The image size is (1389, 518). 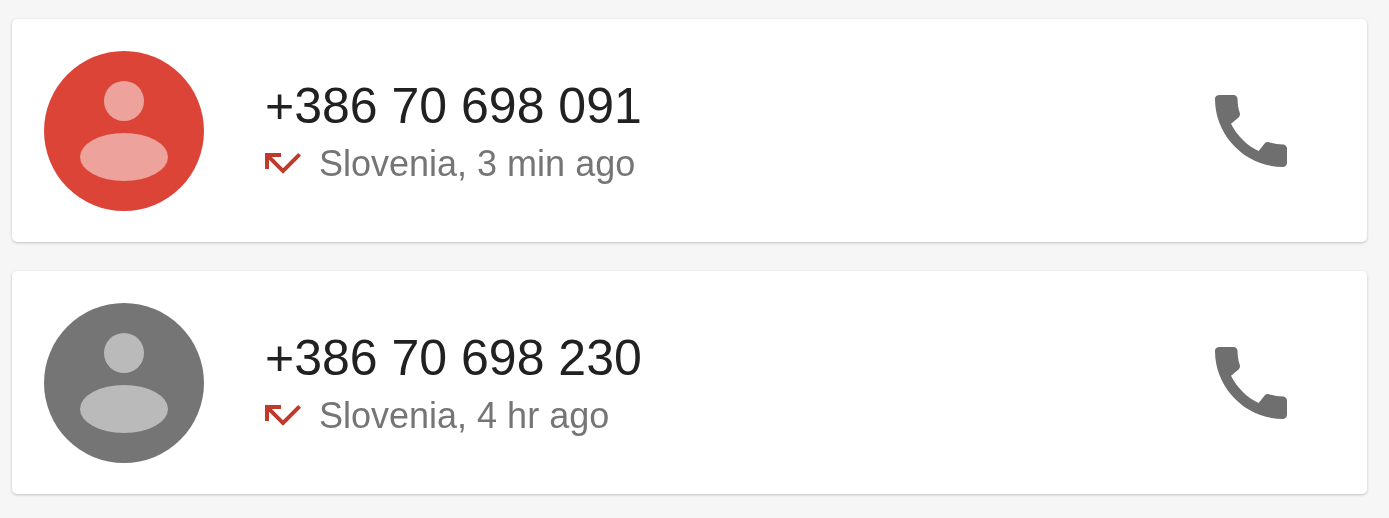 What do you see at coordinates (454, 358) in the screenshot?
I see `phone-number: +386 70 698 230` at bounding box center [454, 358].